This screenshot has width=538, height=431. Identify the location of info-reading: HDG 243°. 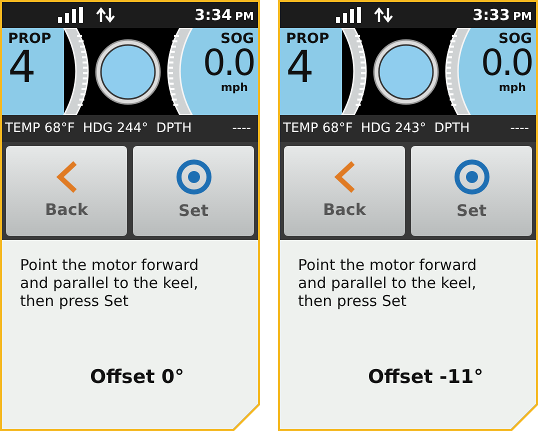
(393, 129).